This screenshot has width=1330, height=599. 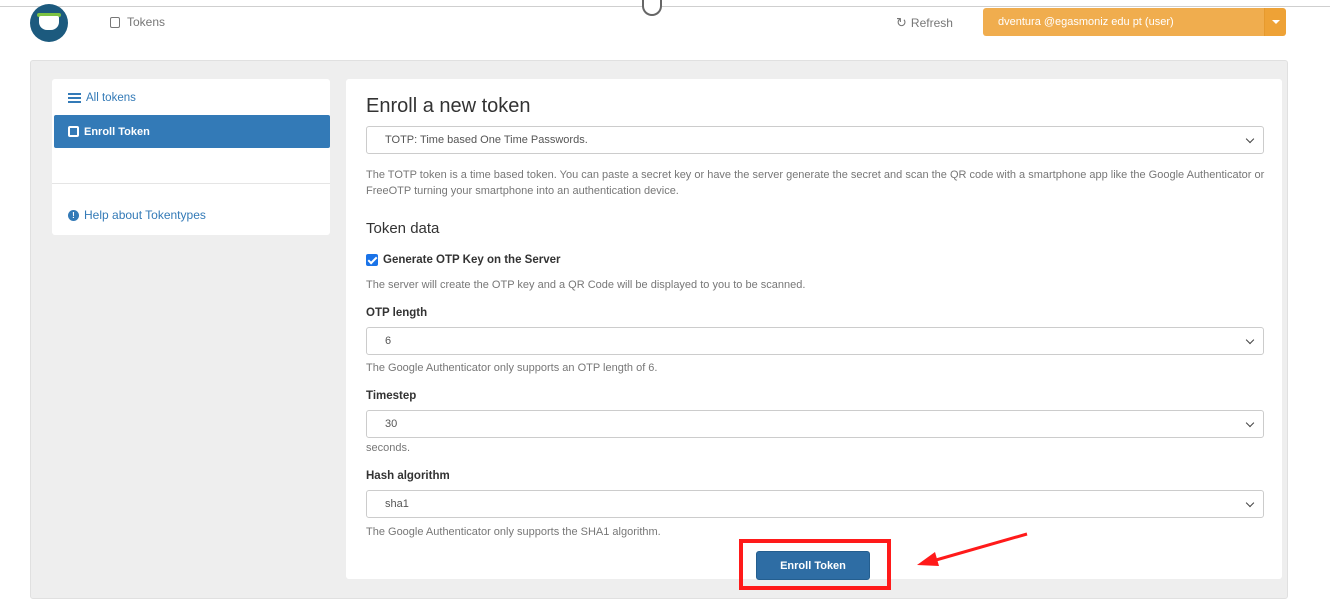 What do you see at coordinates (408, 476) in the screenshot?
I see `hash-algorithm-label: Hash algorithm` at bounding box center [408, 476].